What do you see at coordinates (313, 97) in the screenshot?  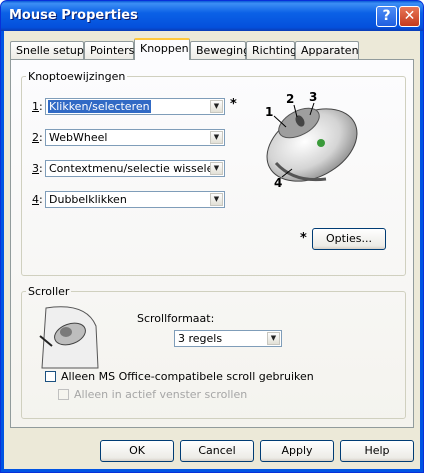 I see `callout-3: 3` at bounding box center [313, 97].